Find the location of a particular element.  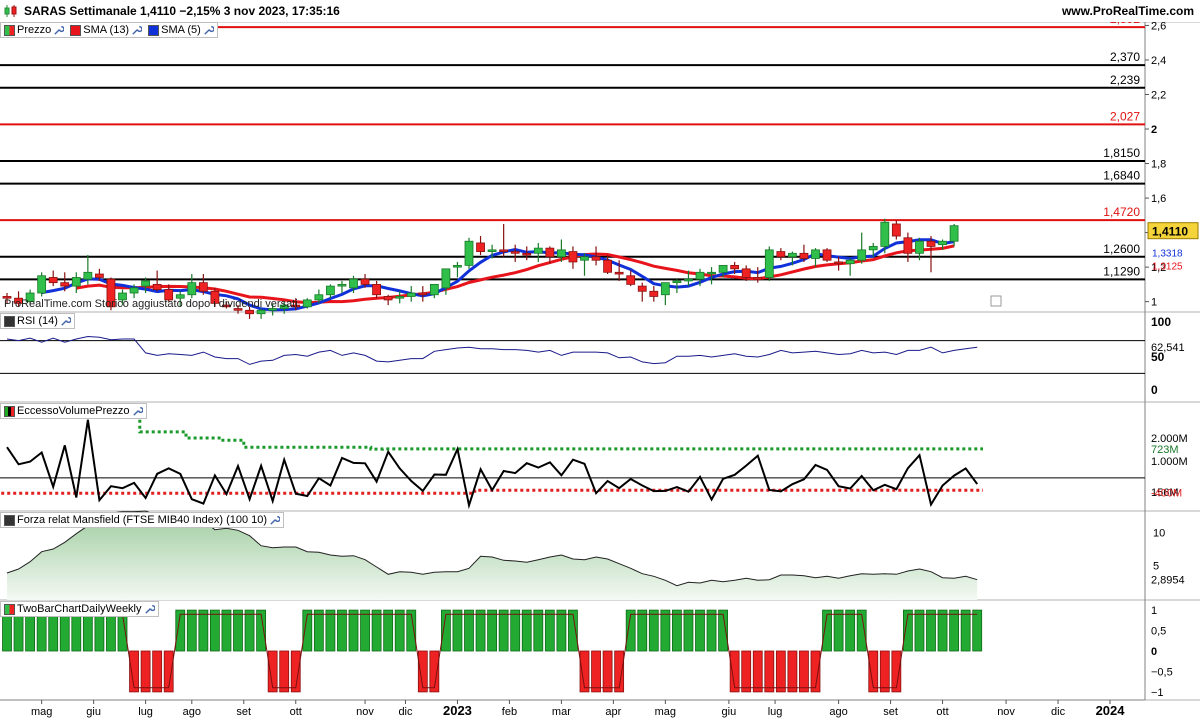

legend-price: Prezzo SMA (13) SMA (5) is located at coordinates (109, 30).